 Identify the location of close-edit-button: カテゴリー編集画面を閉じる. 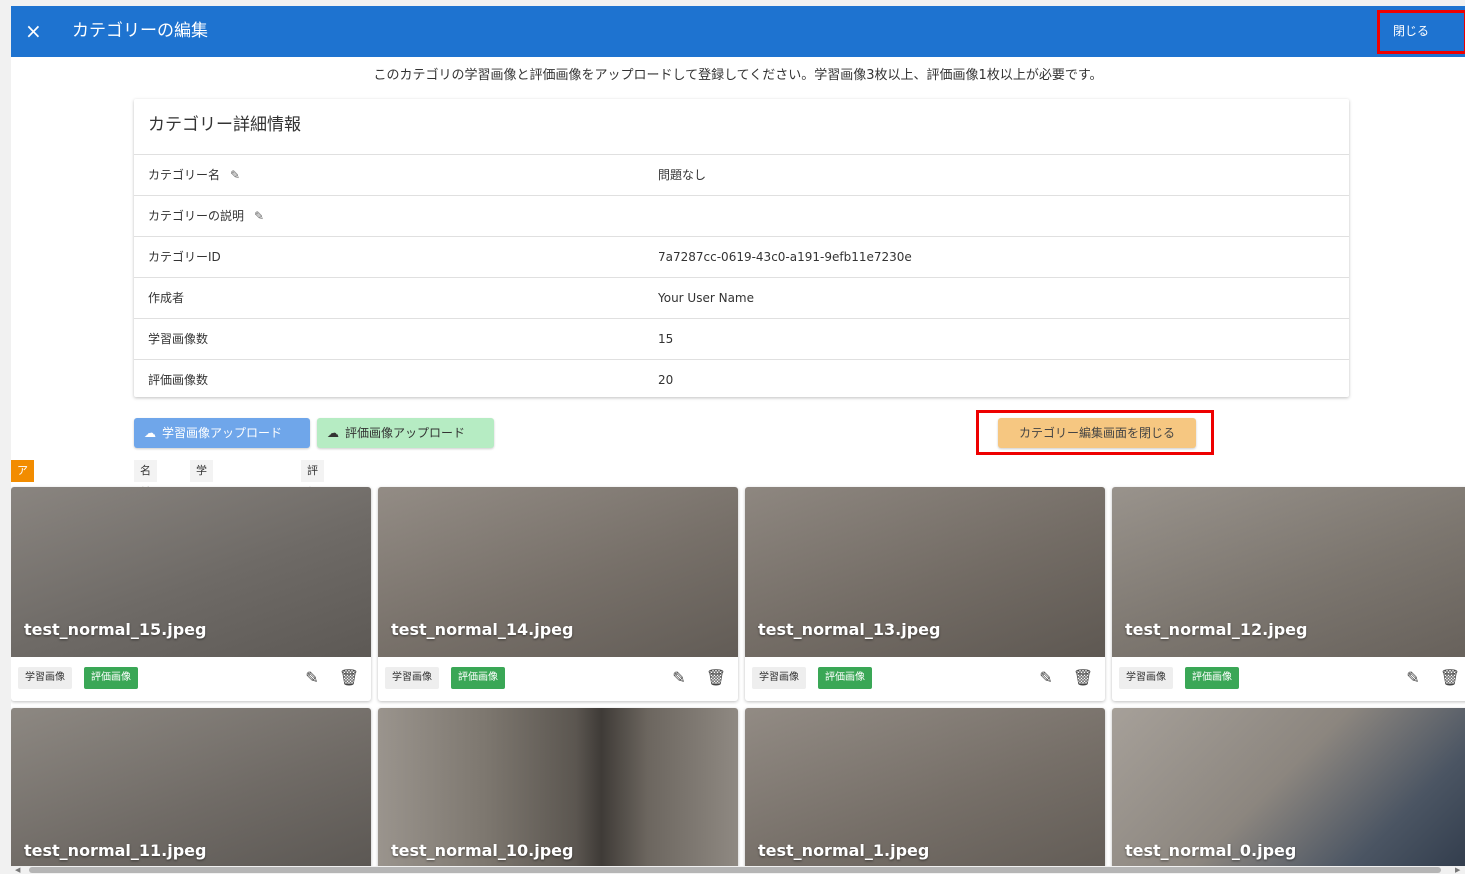
(1097, 433).